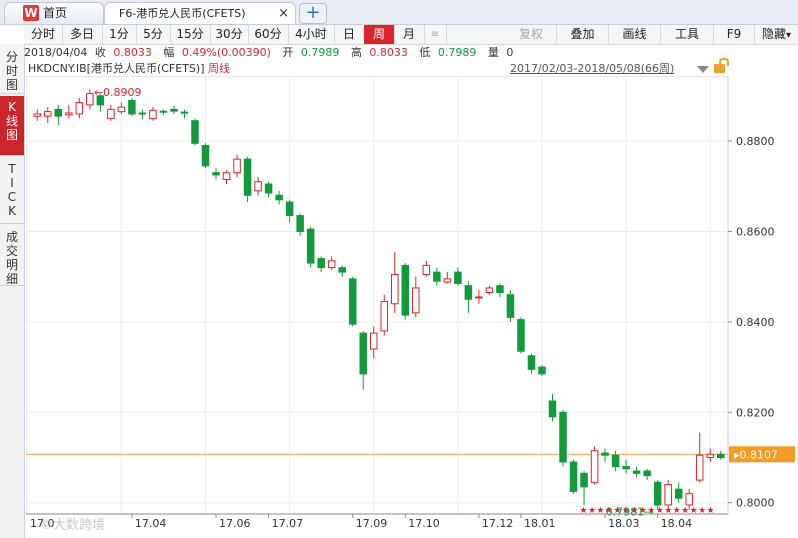  Describe the element at coordinates (776, 34) in the screenshot. I see `toolbar-button-17: 隐藏▾` at that location.